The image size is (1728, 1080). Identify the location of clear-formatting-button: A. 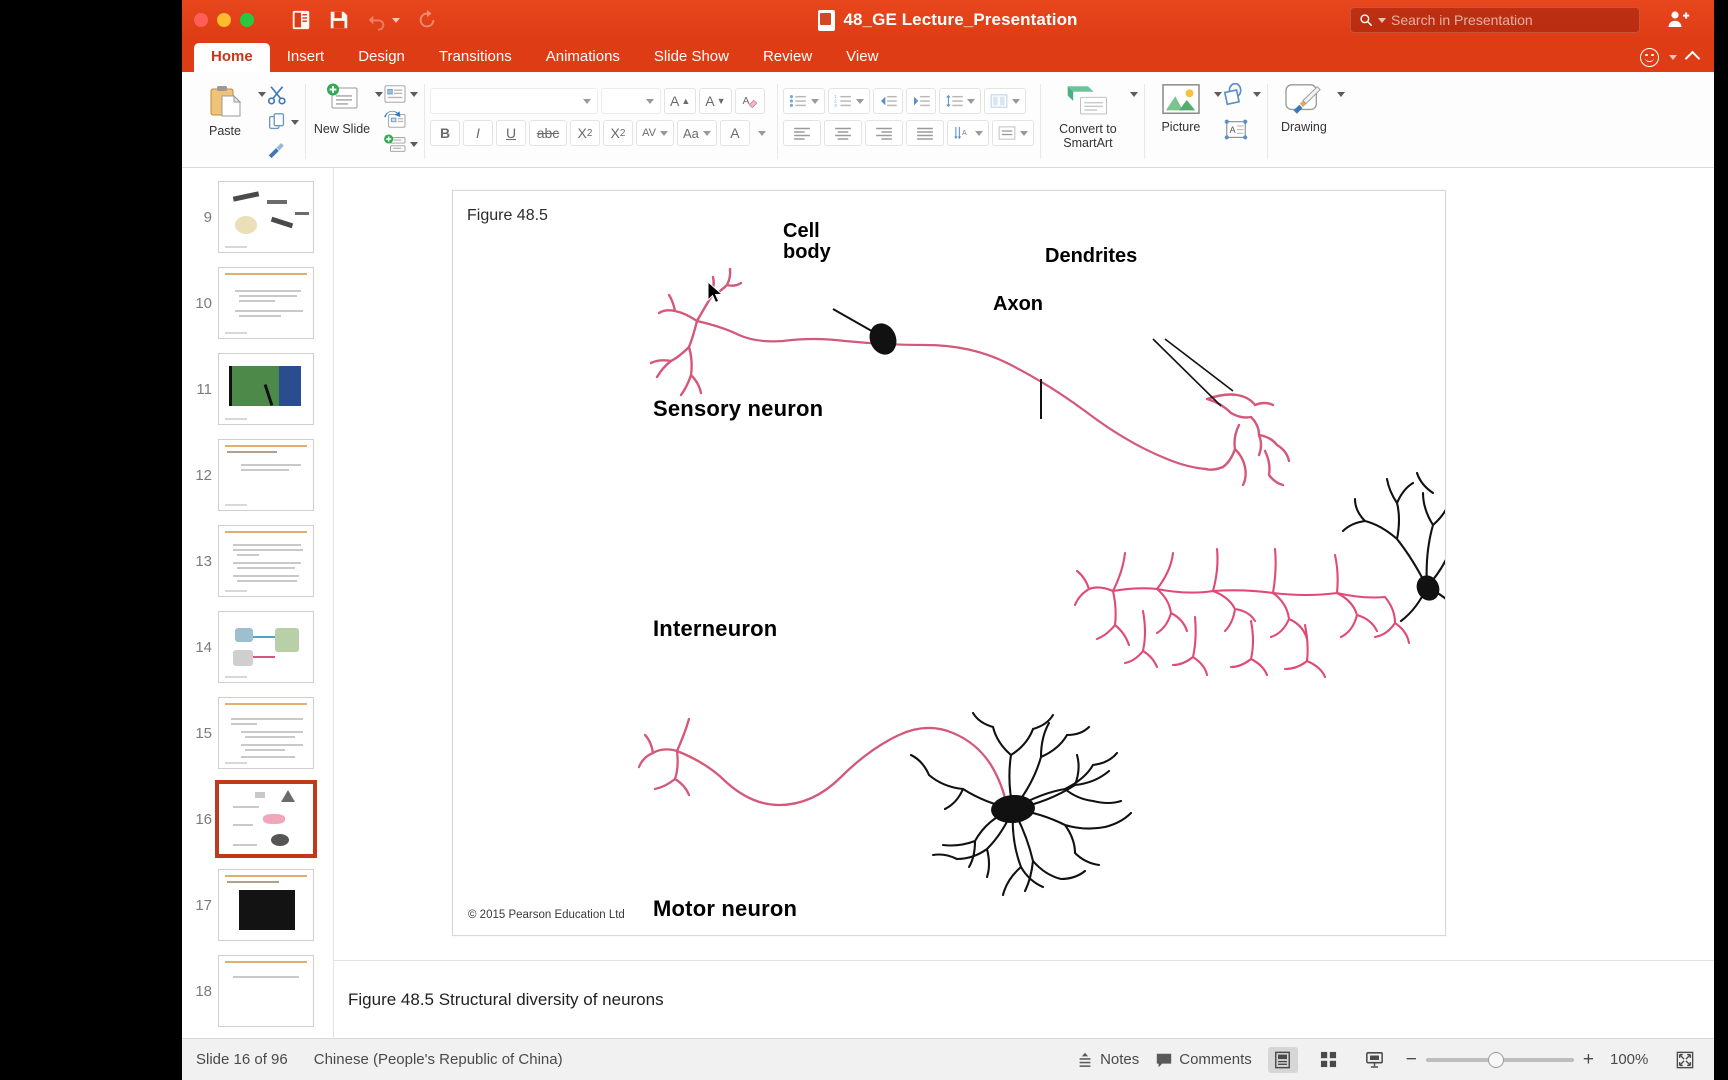
(749, 101).